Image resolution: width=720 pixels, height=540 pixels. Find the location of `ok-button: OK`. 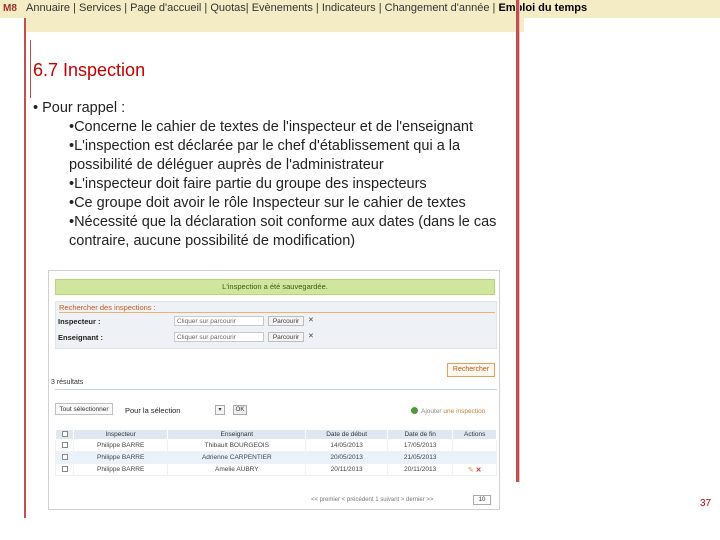

ok-button: OK is located at coordinates (240, 410).